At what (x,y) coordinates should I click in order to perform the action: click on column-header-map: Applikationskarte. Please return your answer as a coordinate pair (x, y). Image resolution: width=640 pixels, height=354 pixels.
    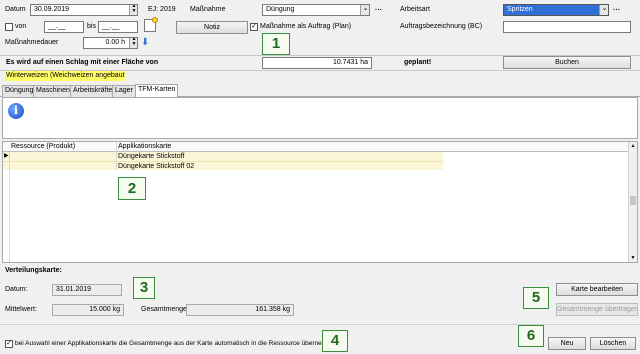
    Looking at the image, I should click on (144, 146).